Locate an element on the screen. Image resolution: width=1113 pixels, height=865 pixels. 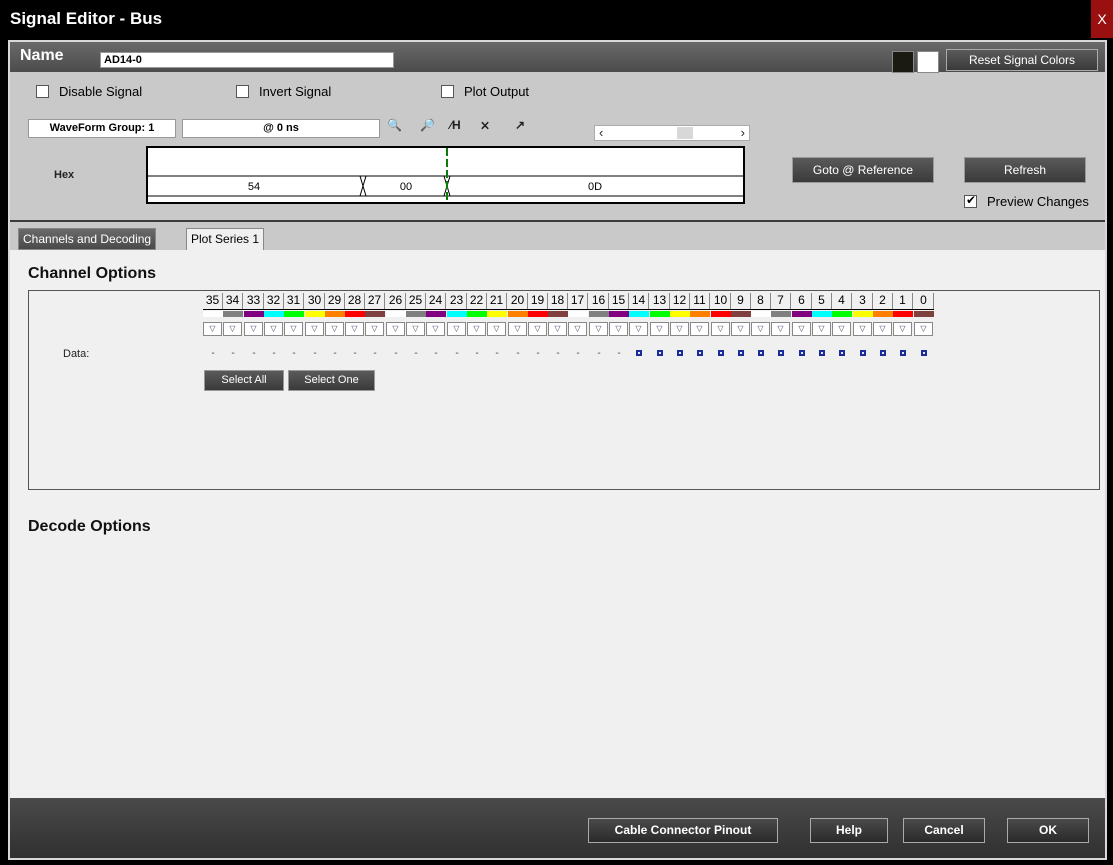
time-field: @ 0 ns is located at coordinates (281, 128).